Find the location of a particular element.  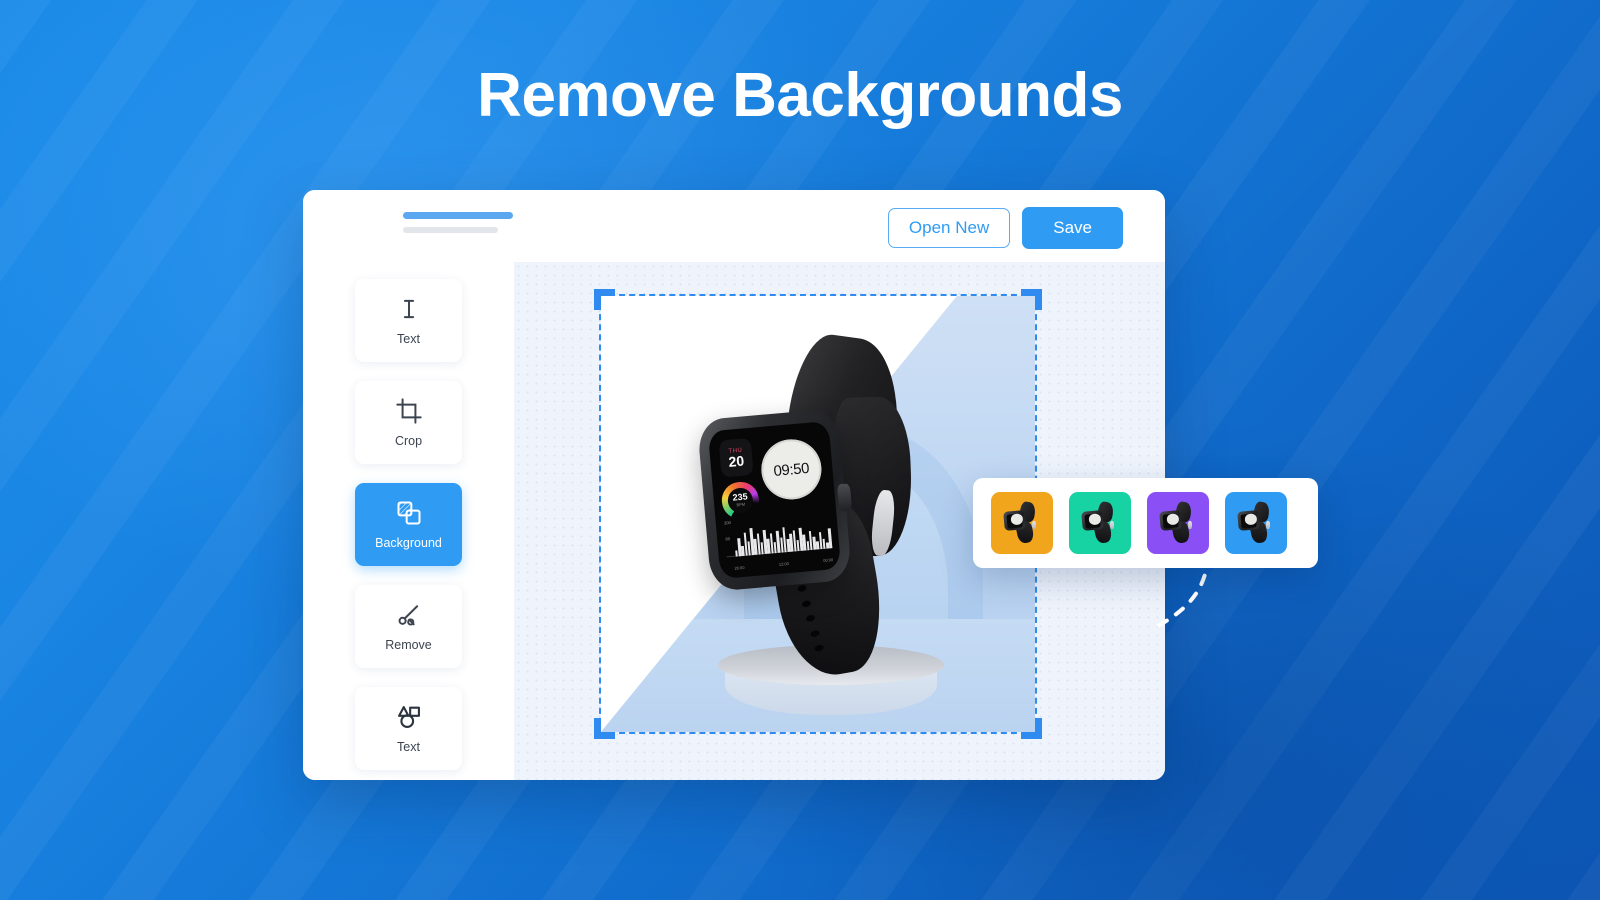

placeholder-bar-blue is located at coordinates (458, 215).